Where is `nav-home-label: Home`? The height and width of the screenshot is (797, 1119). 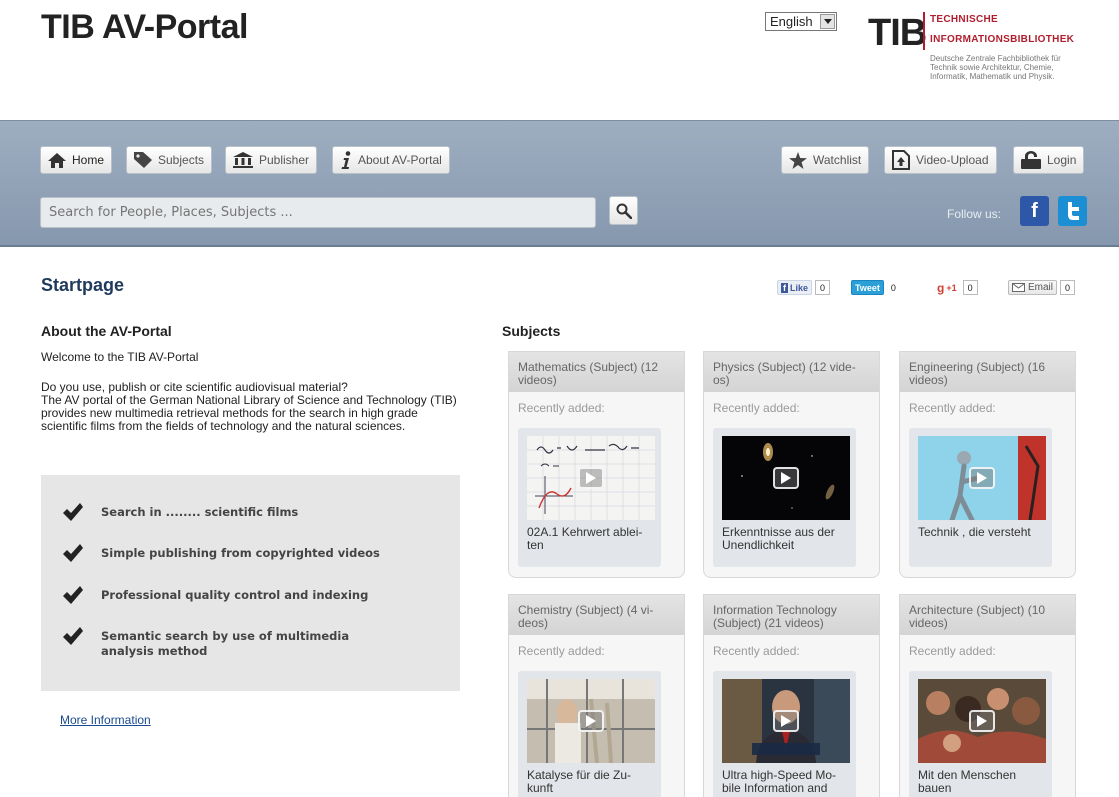
nav-home-label: Home is located at coordinates (88, 160).